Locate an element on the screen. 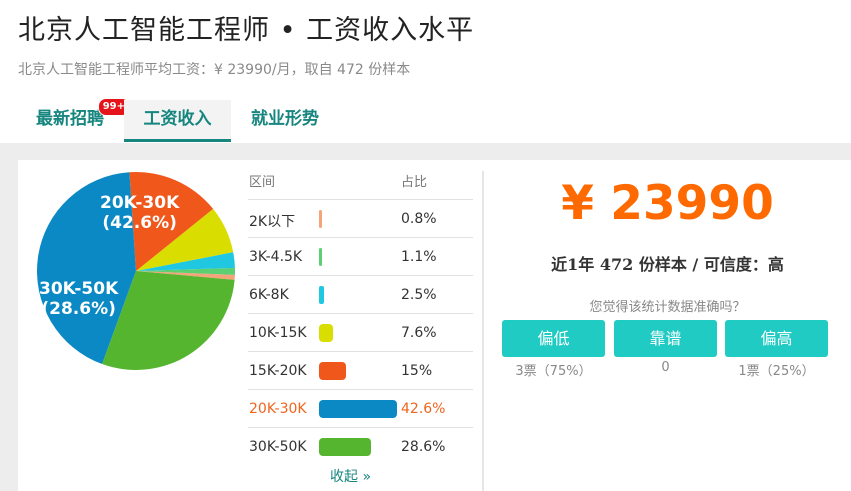 This screenshot has width=851, height=491. tab-label: 最新招聘 is located at coordinates (70, 119).